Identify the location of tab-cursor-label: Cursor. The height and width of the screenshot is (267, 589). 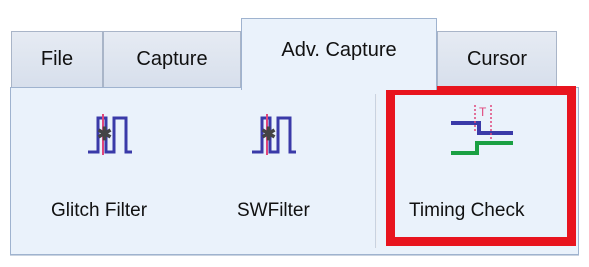
(496, 59).